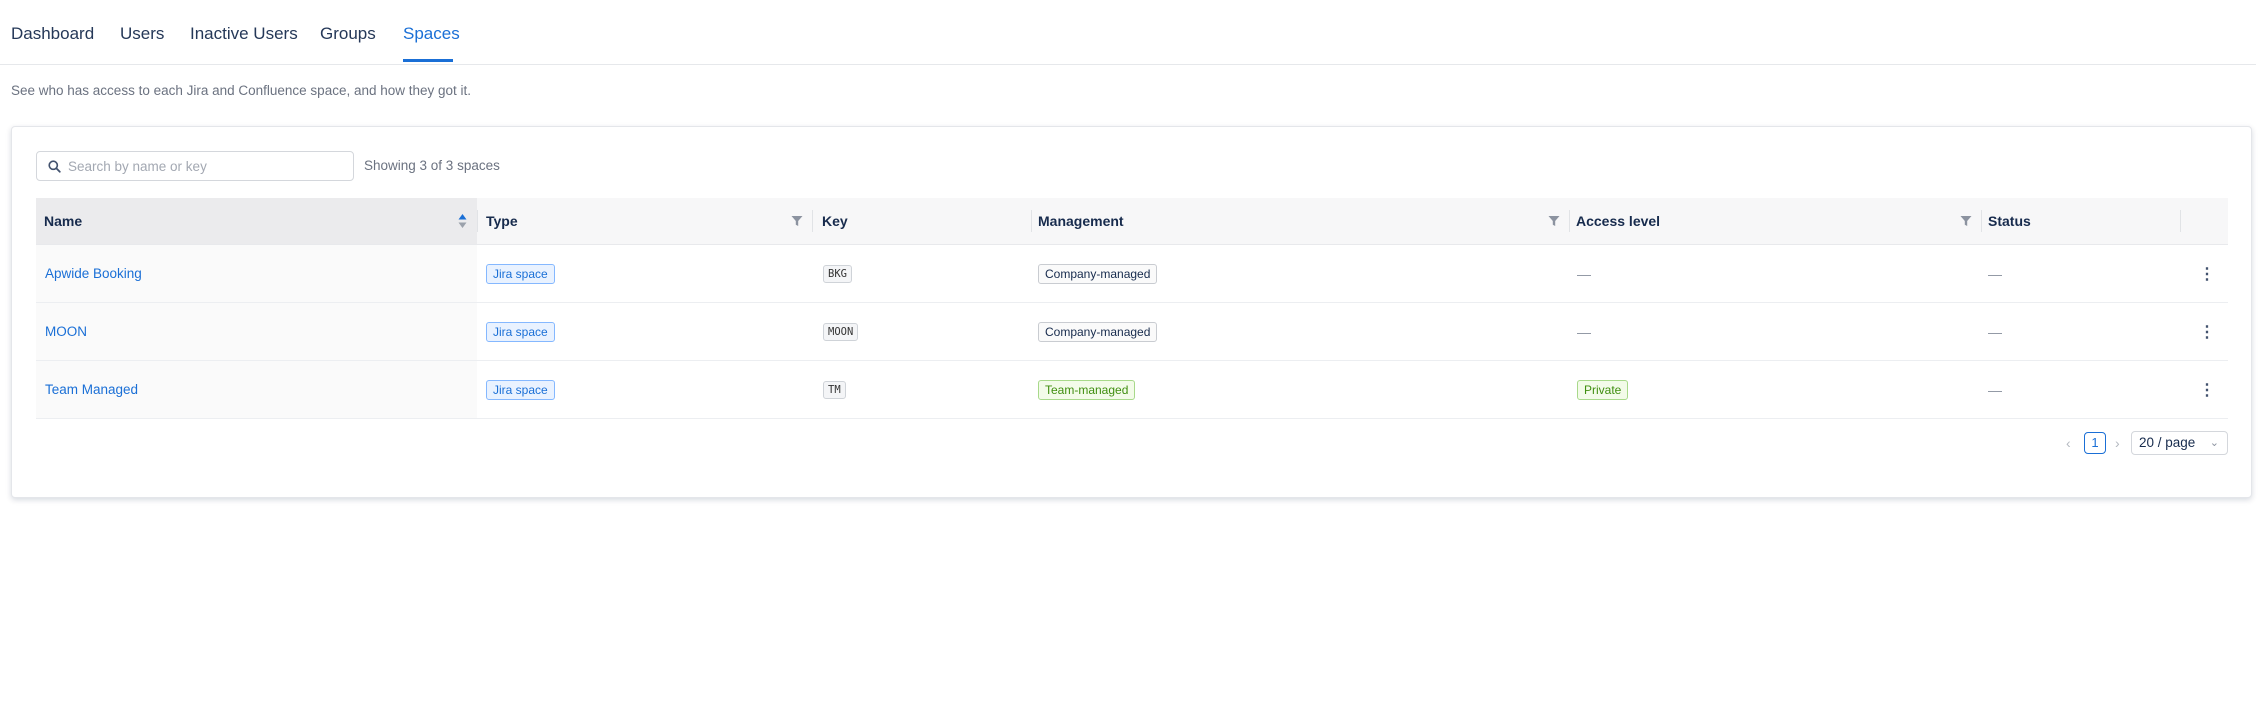 The width and height of the screenshot is (2268, 712). I want to click on column-header-key: Key, so click(835, 221).